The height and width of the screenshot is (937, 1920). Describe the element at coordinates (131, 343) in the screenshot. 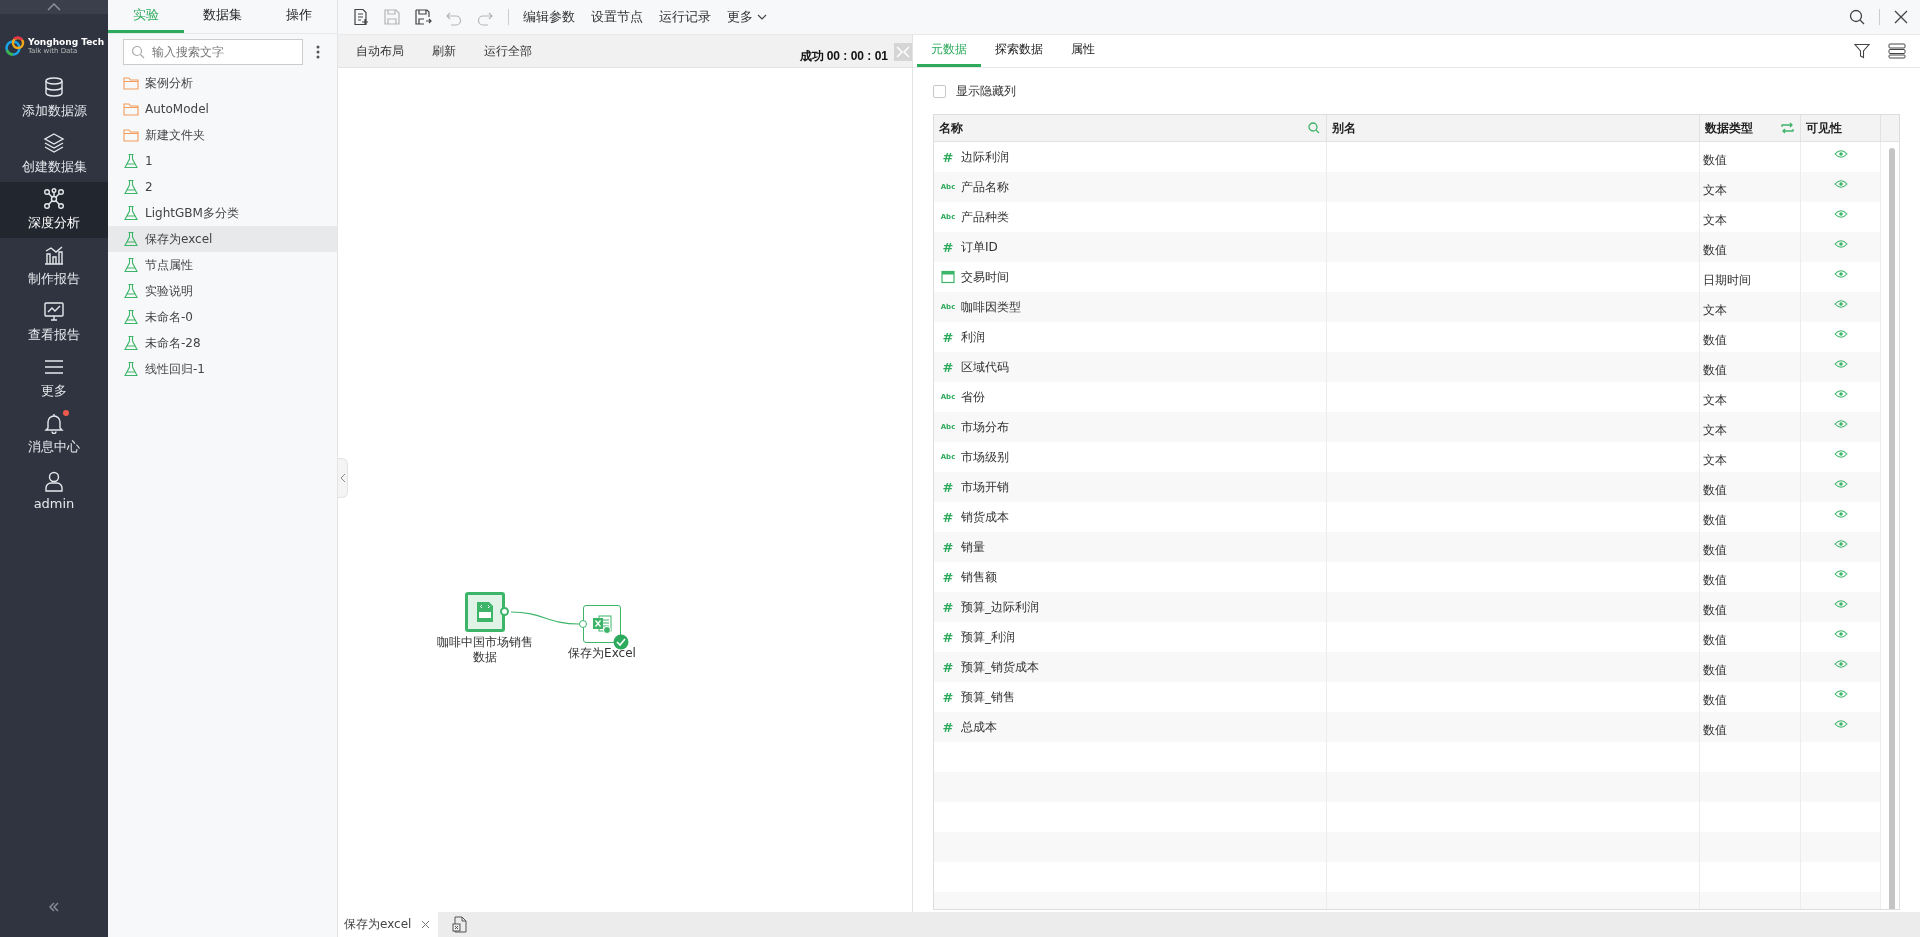

I see `flask-icon` at that location.